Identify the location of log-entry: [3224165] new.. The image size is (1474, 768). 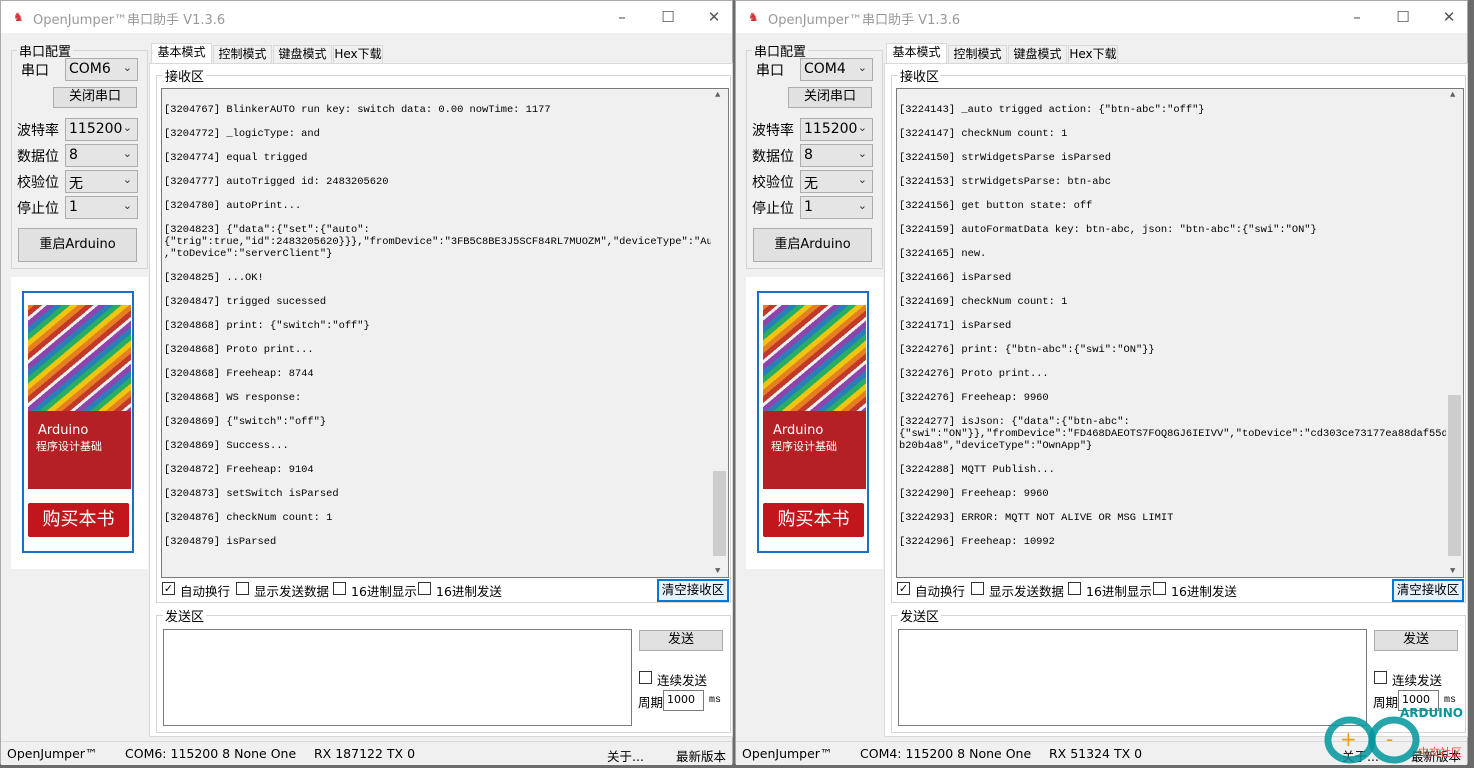
(1172, 254).